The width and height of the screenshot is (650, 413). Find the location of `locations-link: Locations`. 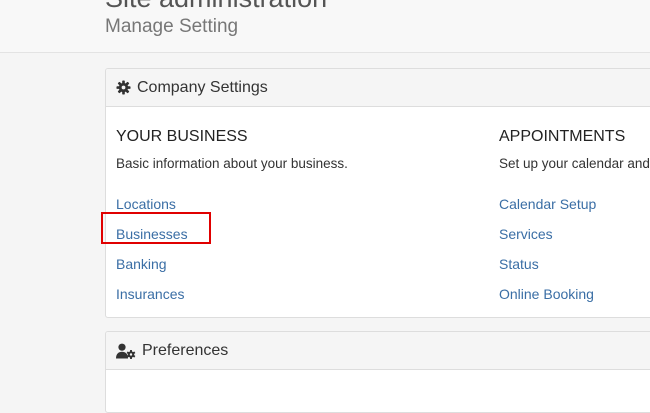

locations-link: Locations is located at coordinates (146, 204).